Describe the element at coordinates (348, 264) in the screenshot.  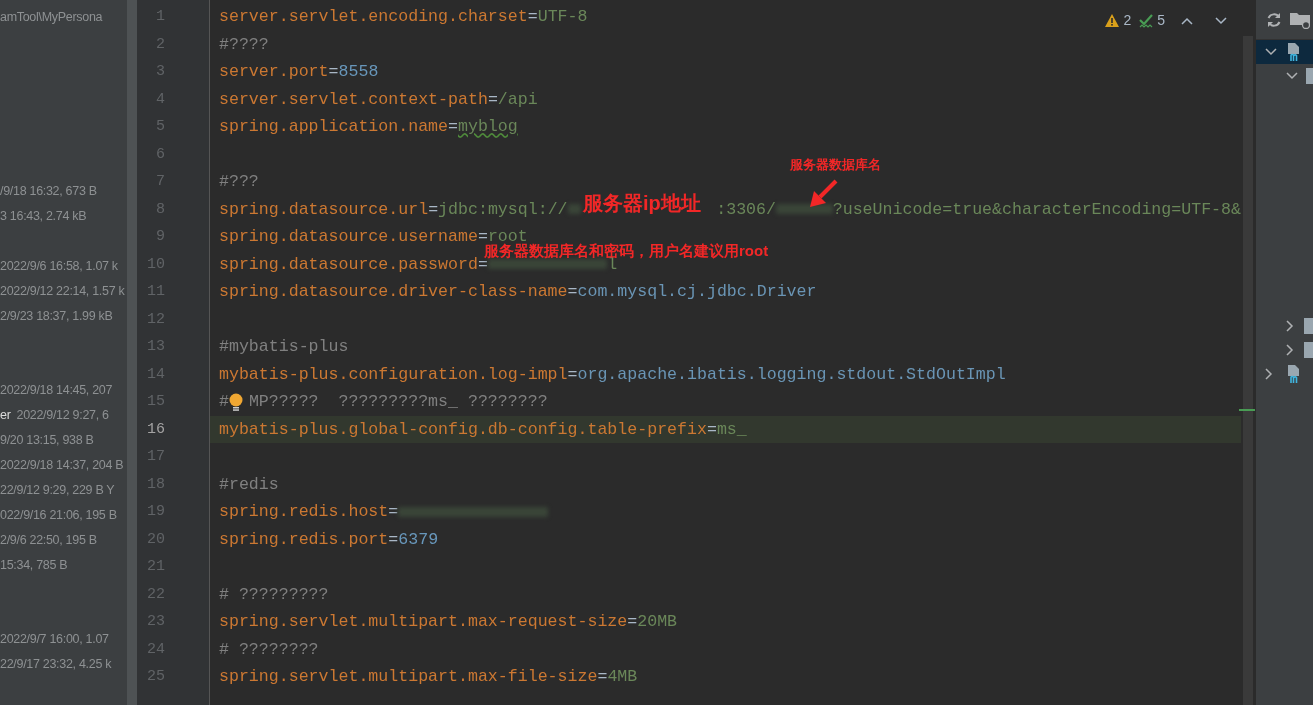
I see `property-key: spring.datasource.password` at that location.